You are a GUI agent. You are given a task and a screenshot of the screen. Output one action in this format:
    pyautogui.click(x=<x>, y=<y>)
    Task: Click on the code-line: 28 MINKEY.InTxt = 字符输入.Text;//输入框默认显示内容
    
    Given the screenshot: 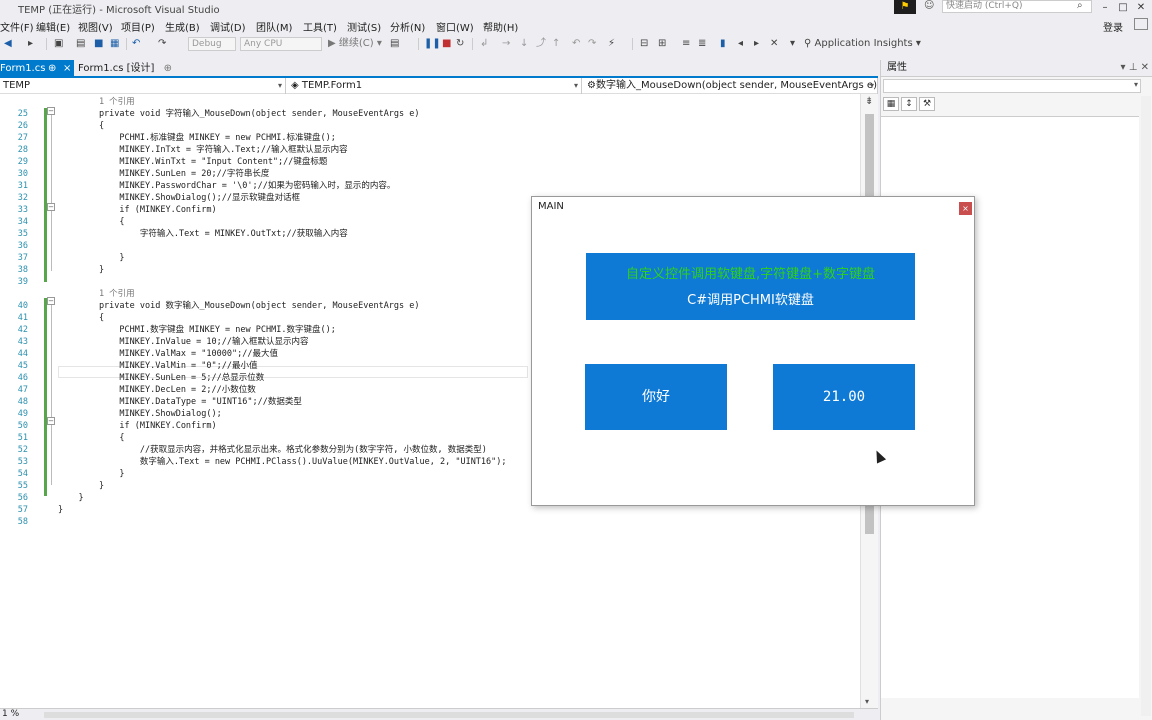 What is the action you would take?
    pyautogui.click(x=430, y=150)
    